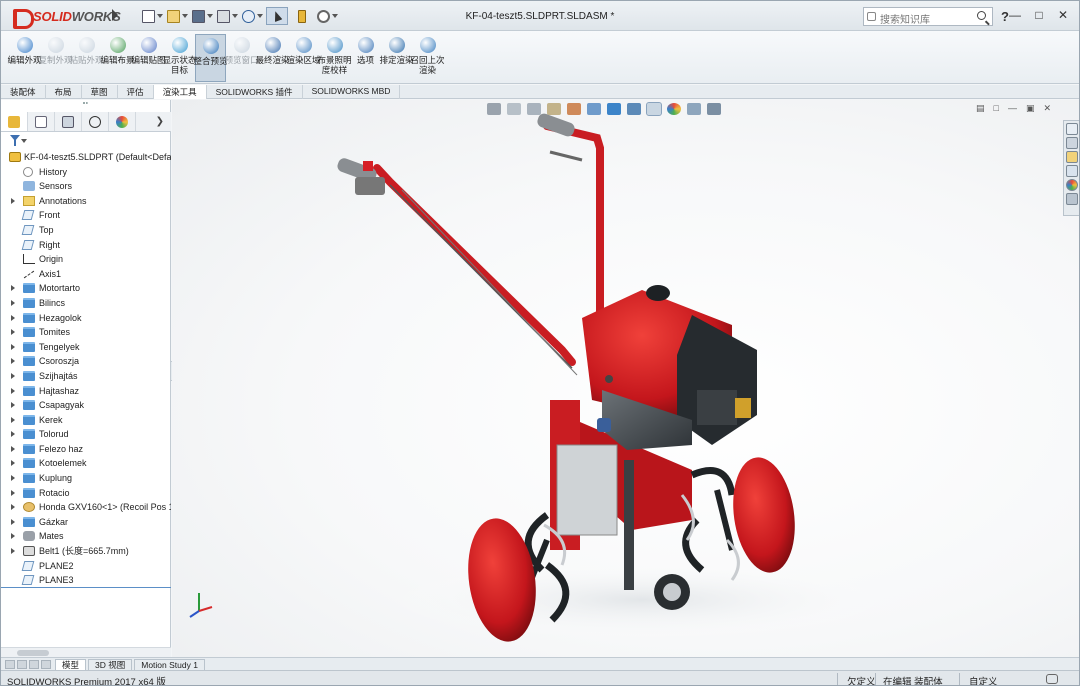 The height and width of the screenshot is (686, 1080). Describe the element at coordinates (397, 58) in the screenshot. I see `ribbon-button: 排定渲染` at that location.